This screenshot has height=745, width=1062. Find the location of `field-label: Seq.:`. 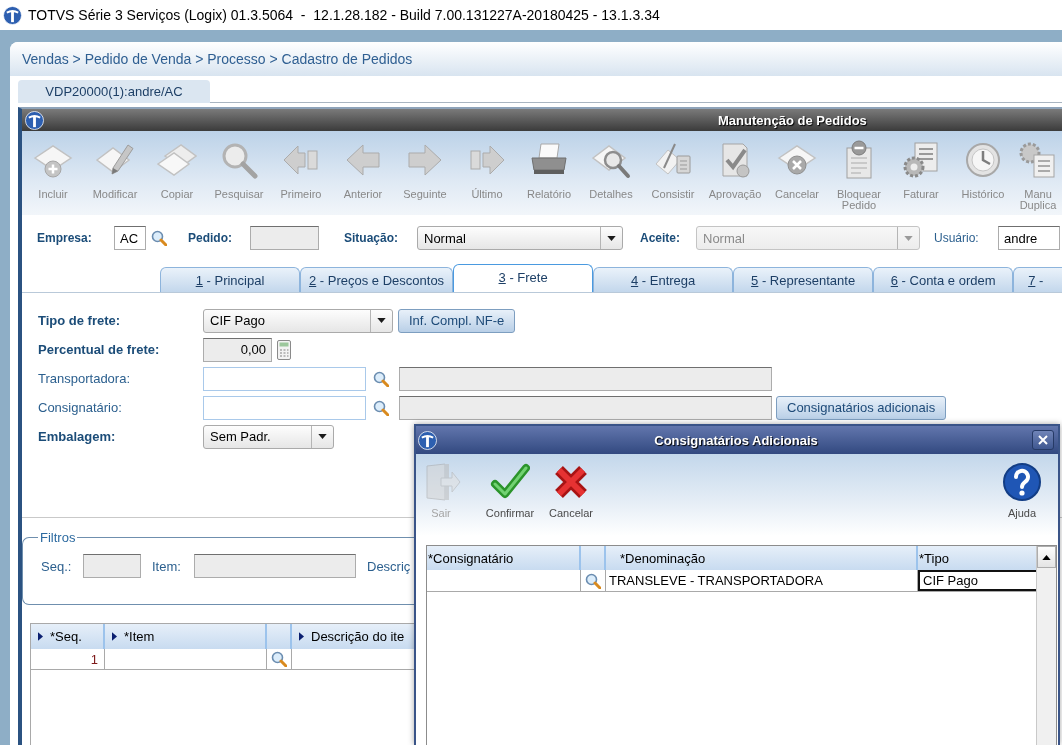

field-label: Seq.: is located at coordinates (57, 566).